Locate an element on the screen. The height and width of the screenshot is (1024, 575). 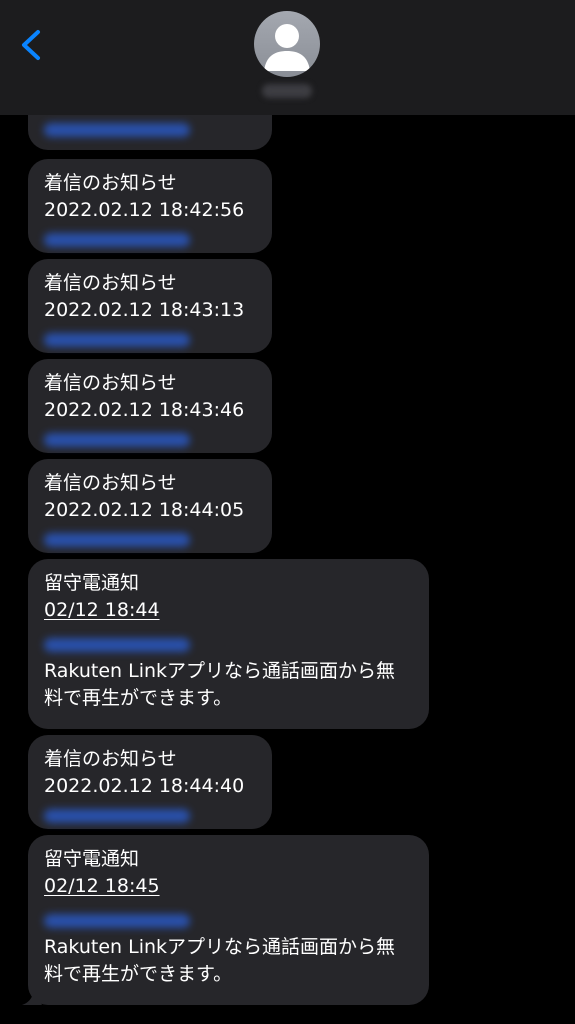
message-timestamp: 2022.02.12 18:42:56 is located at coordinates (144, 210).